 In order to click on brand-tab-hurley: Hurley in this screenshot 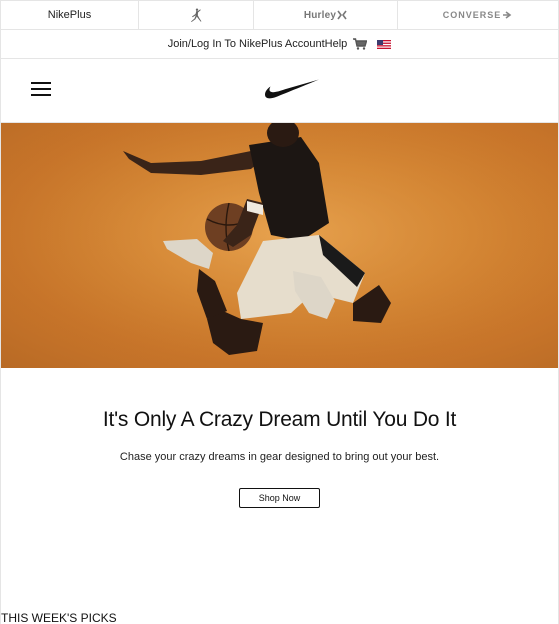, I will do `click(326, 15)`.